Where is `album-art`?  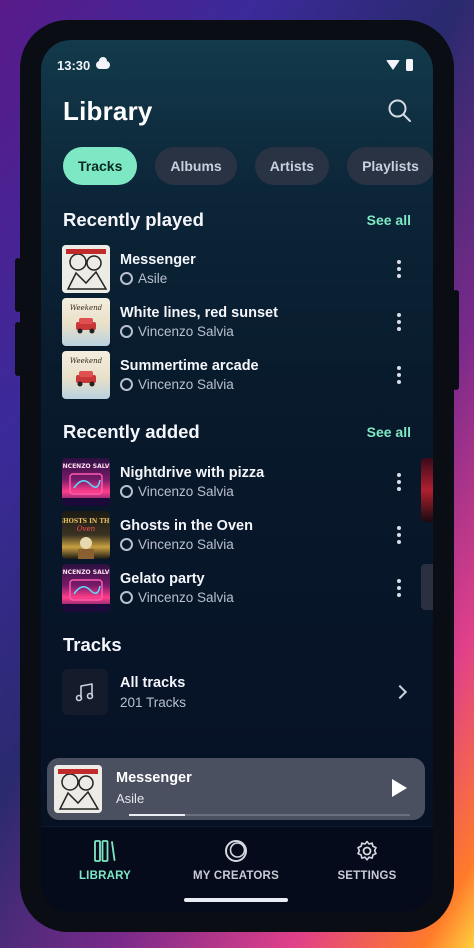
album-art is located at coordinates (86, 269).